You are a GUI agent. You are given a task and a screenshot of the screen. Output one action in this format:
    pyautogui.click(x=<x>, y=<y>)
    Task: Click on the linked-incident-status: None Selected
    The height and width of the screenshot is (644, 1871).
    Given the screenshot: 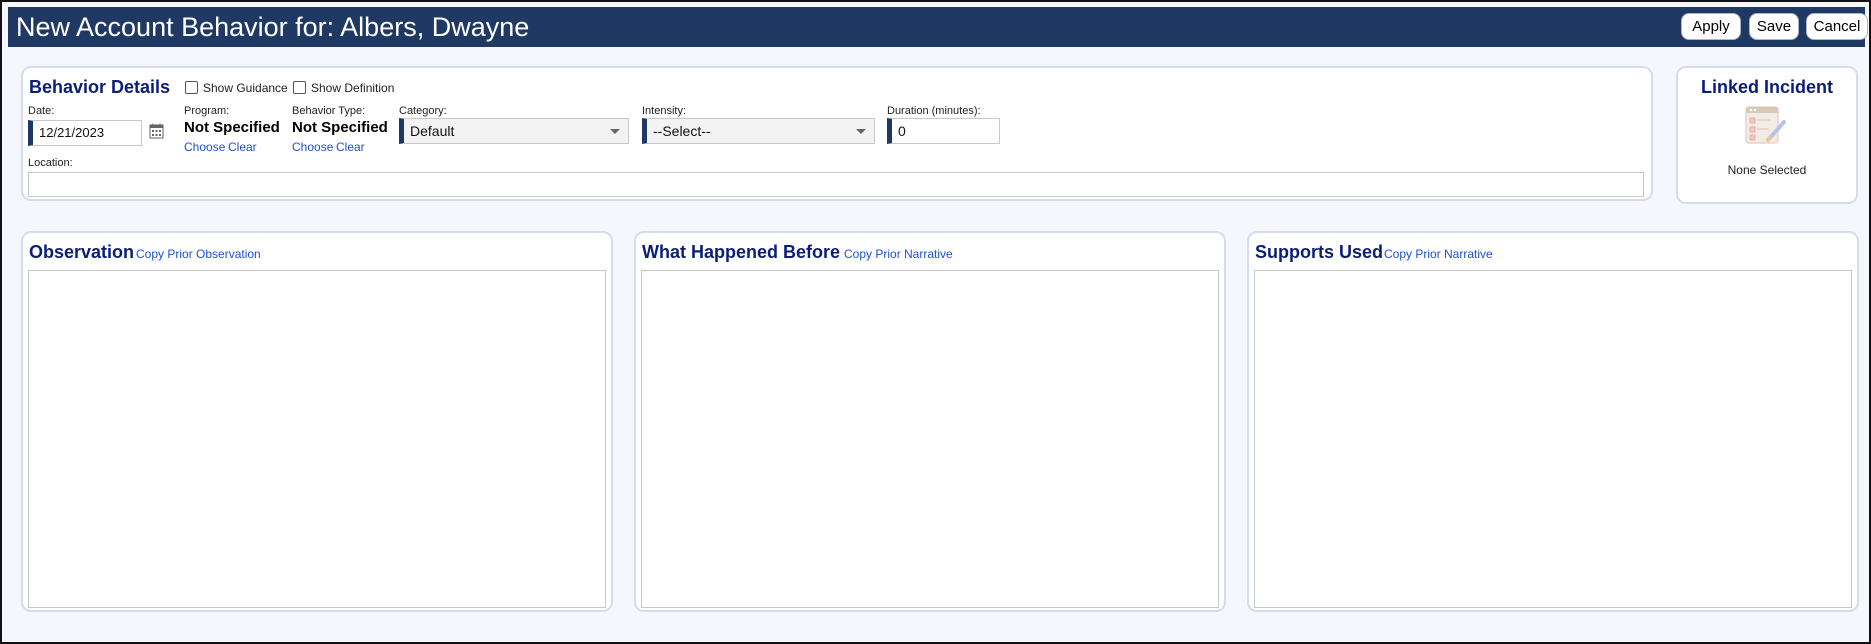 What is the action you would take?
    pyautogui.click(x=1767, y=170)
    